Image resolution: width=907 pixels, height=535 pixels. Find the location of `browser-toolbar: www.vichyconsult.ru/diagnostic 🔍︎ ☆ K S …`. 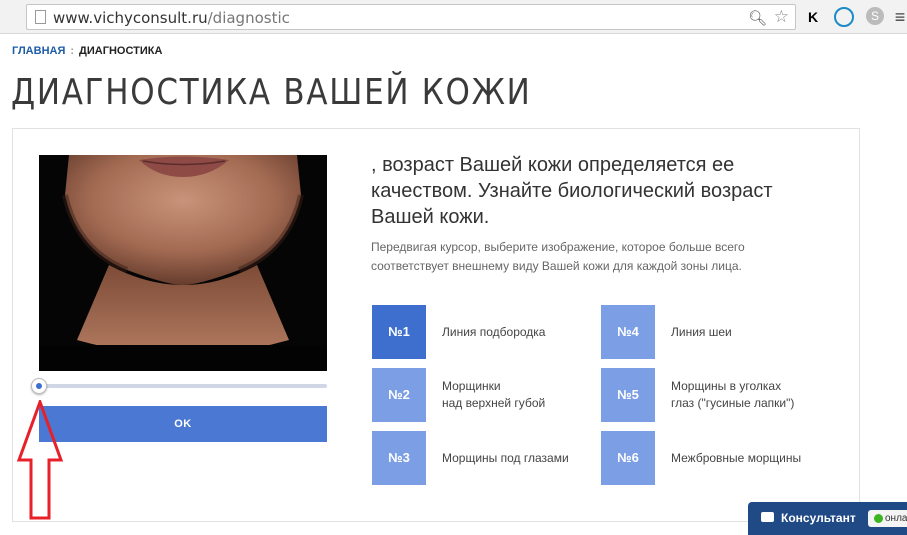

browser-toolbar: www.vichyconsult.ru/diagnostic 🔍︎ ☆ K S … is located at coordinates (453, 17).